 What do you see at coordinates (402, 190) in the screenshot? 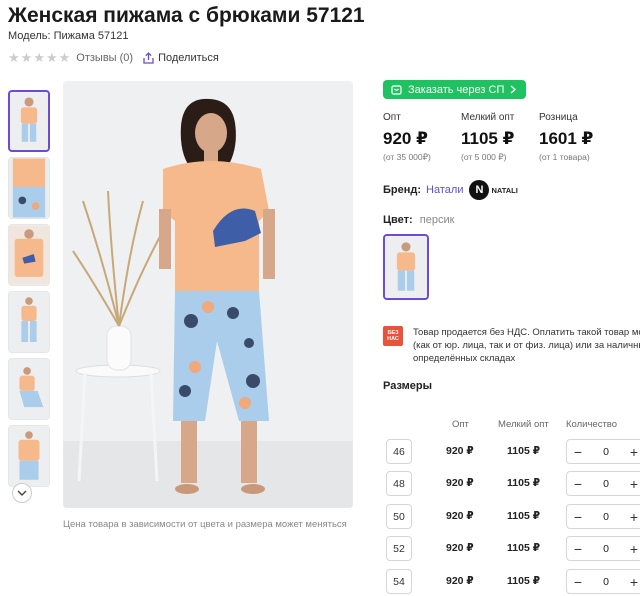
I see `brand-label: Бренд:` at bounding box center [402, 190].